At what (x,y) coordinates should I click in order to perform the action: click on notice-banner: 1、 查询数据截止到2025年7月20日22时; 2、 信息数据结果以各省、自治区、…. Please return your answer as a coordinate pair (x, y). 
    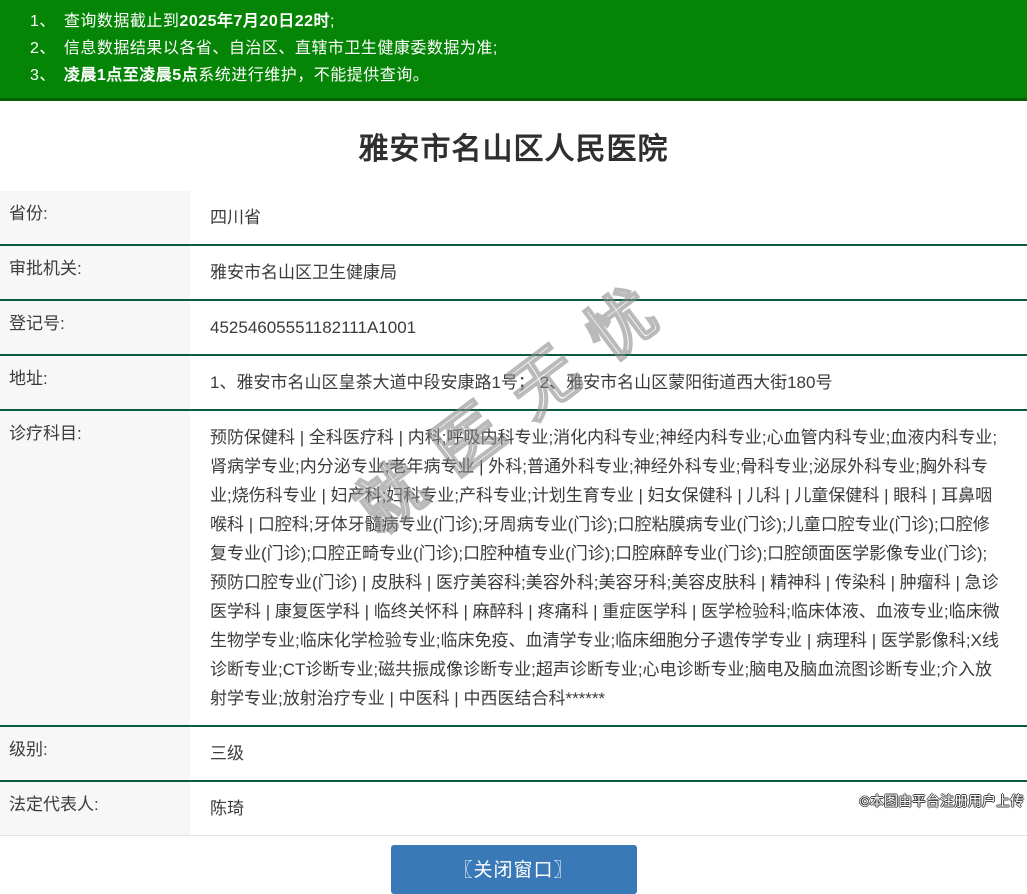
    Looking at the image, I should click on (513, 50).